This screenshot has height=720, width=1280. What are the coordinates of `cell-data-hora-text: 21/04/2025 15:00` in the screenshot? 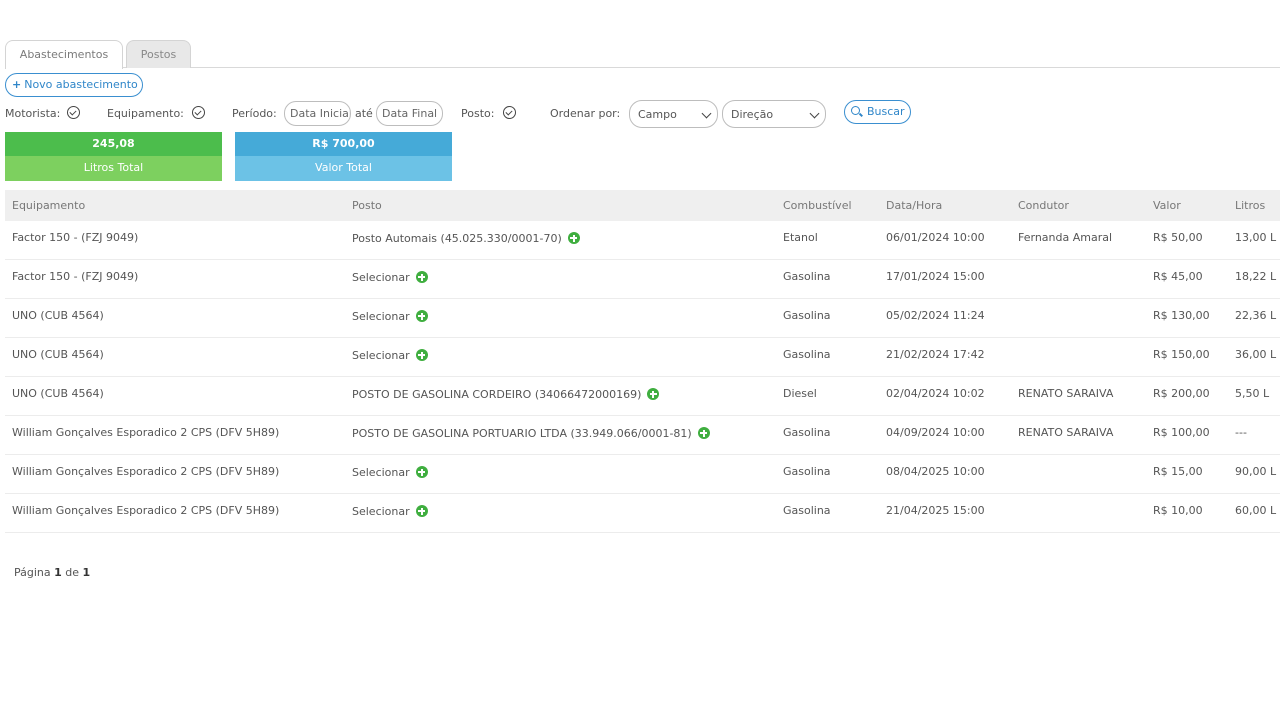 It's located at (935, 510).